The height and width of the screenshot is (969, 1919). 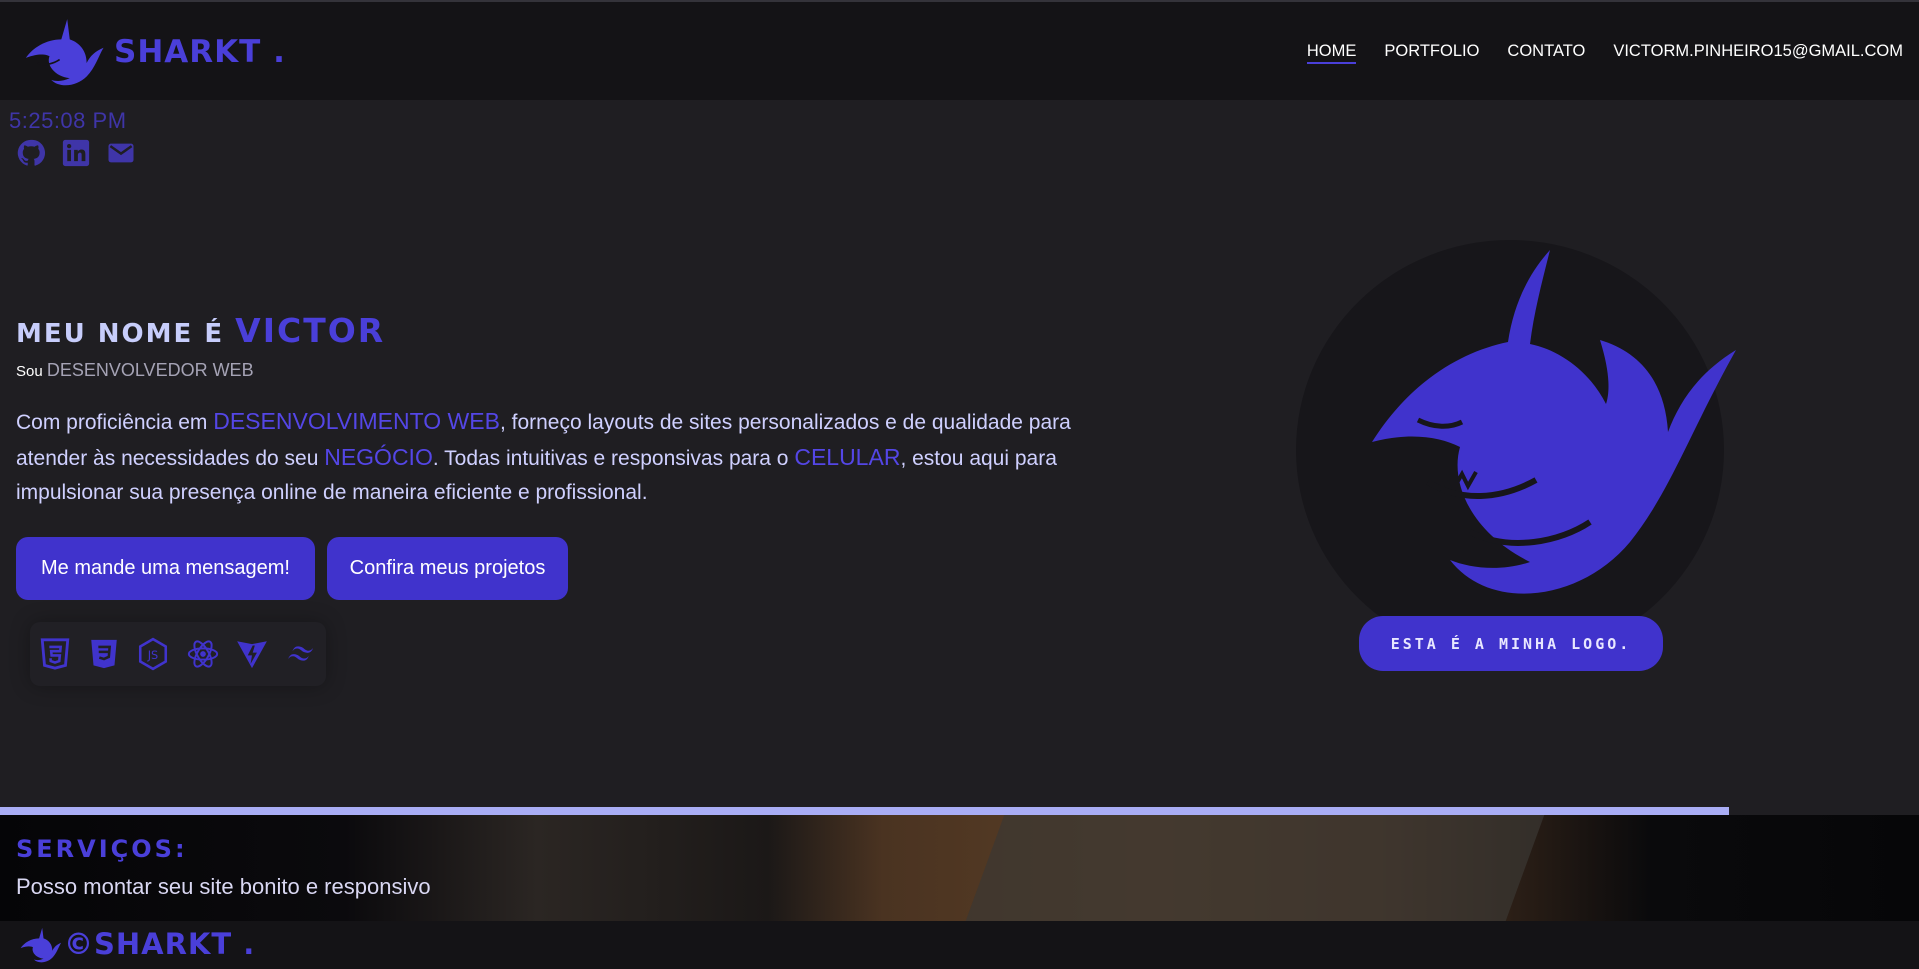 I want to click on hero-role: DESENVOLVEDOR WEB, so click(x=150, y=370).